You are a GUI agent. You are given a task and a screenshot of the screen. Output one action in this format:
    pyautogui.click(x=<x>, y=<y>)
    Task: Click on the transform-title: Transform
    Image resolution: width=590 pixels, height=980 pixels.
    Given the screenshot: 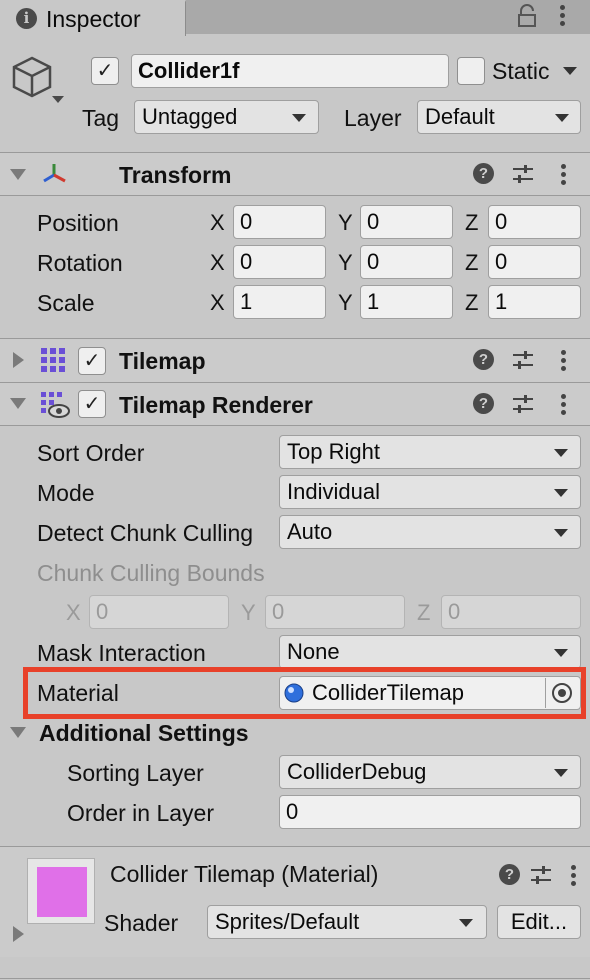 What is the action you would take?
    pyautogui.click(x=175, y=175)
    